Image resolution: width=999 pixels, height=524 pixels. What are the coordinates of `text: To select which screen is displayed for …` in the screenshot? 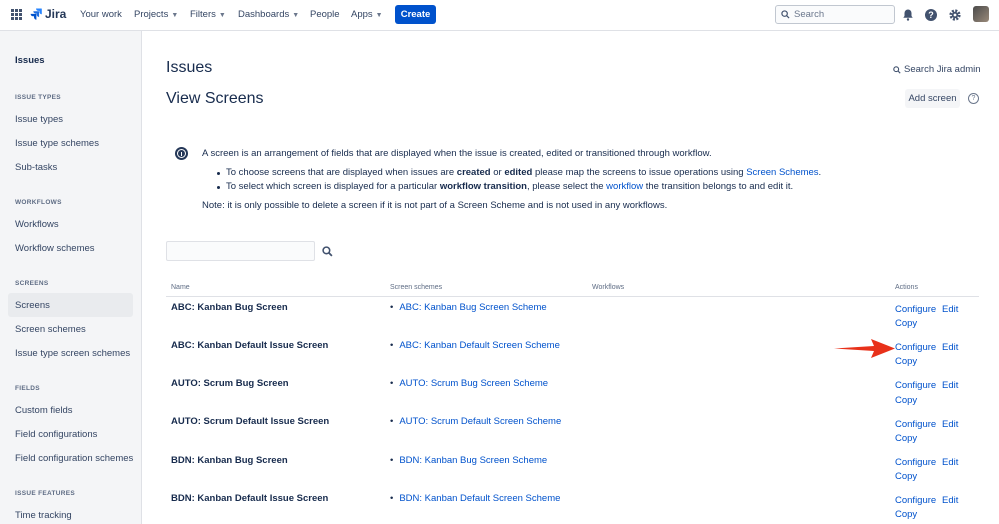 It's located at (333, 186).